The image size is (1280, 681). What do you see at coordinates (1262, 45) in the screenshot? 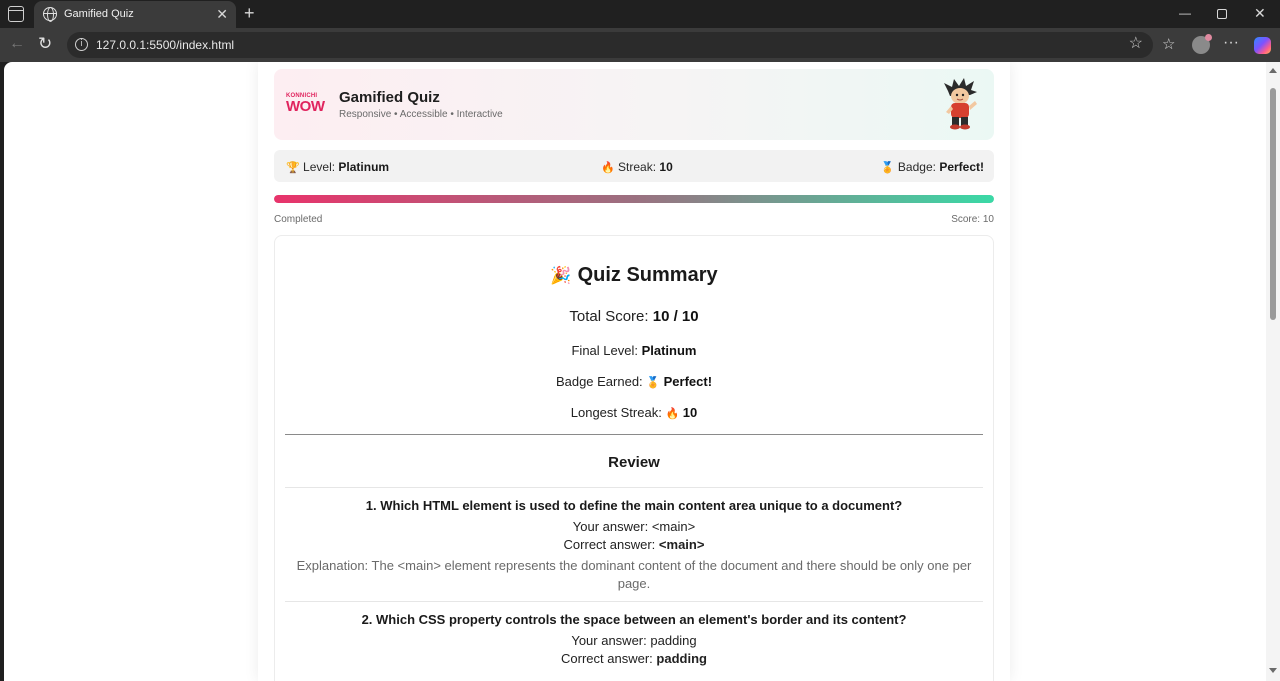
I see `copilot-icon` at bounding box center [1262, 45].